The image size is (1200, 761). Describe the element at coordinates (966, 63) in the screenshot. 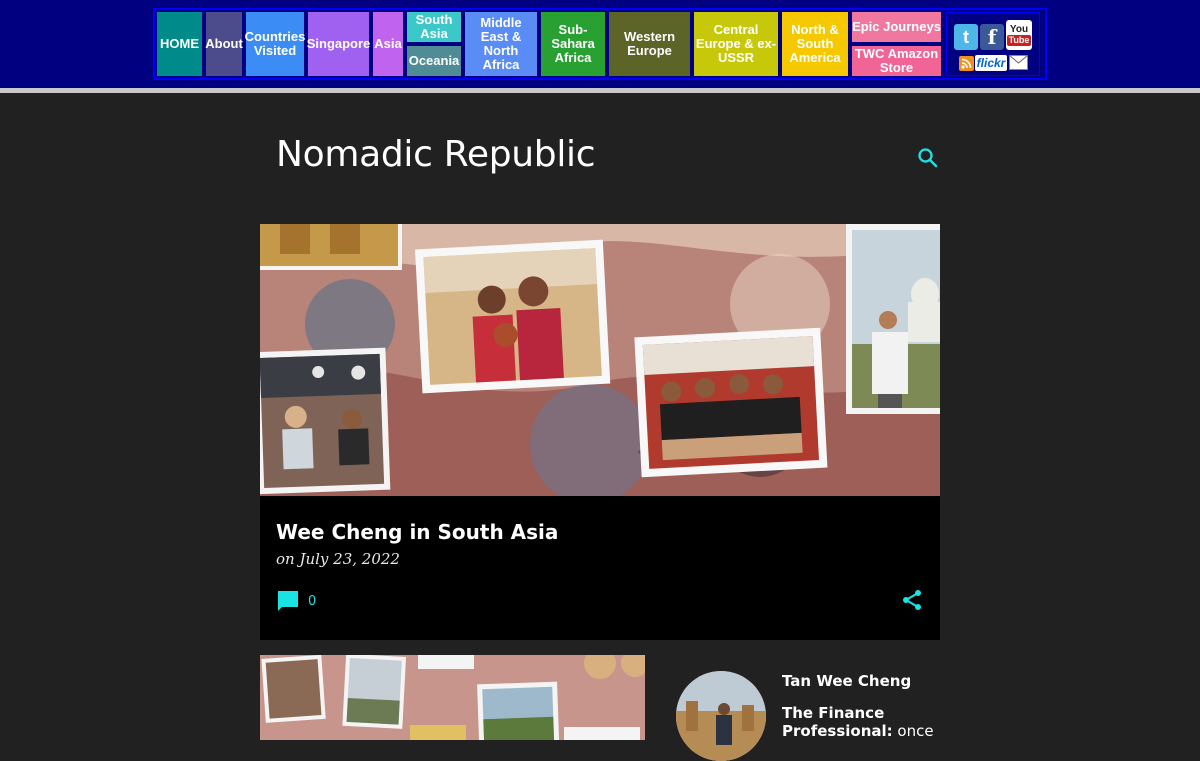

I see `rss-icon` at that location.